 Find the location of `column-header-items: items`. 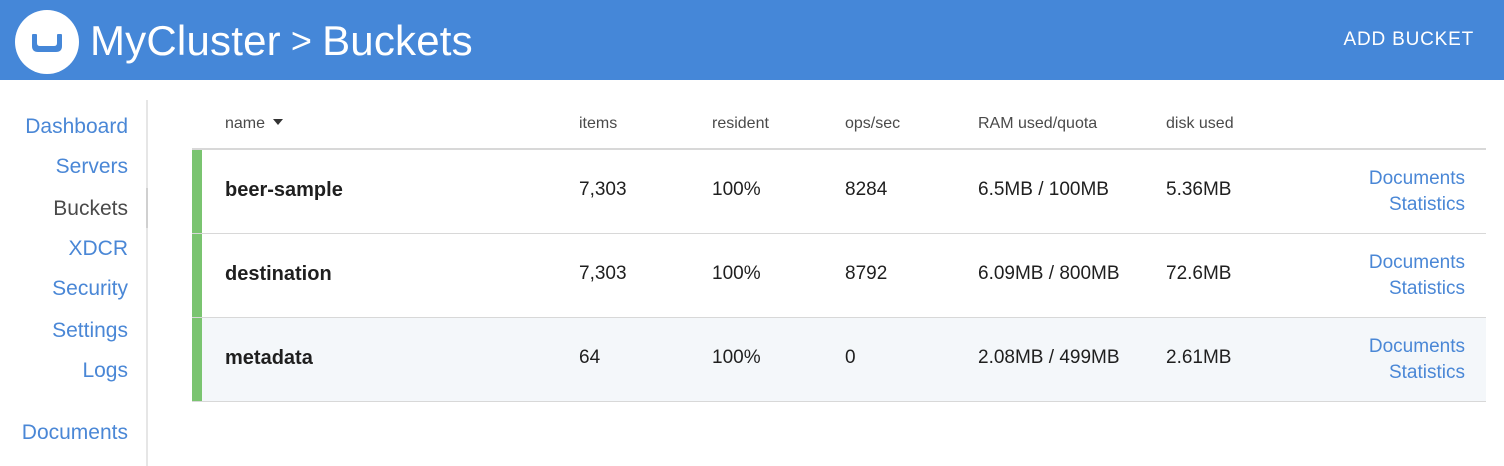

column-header-items: items is located at coordinates (598, 124).